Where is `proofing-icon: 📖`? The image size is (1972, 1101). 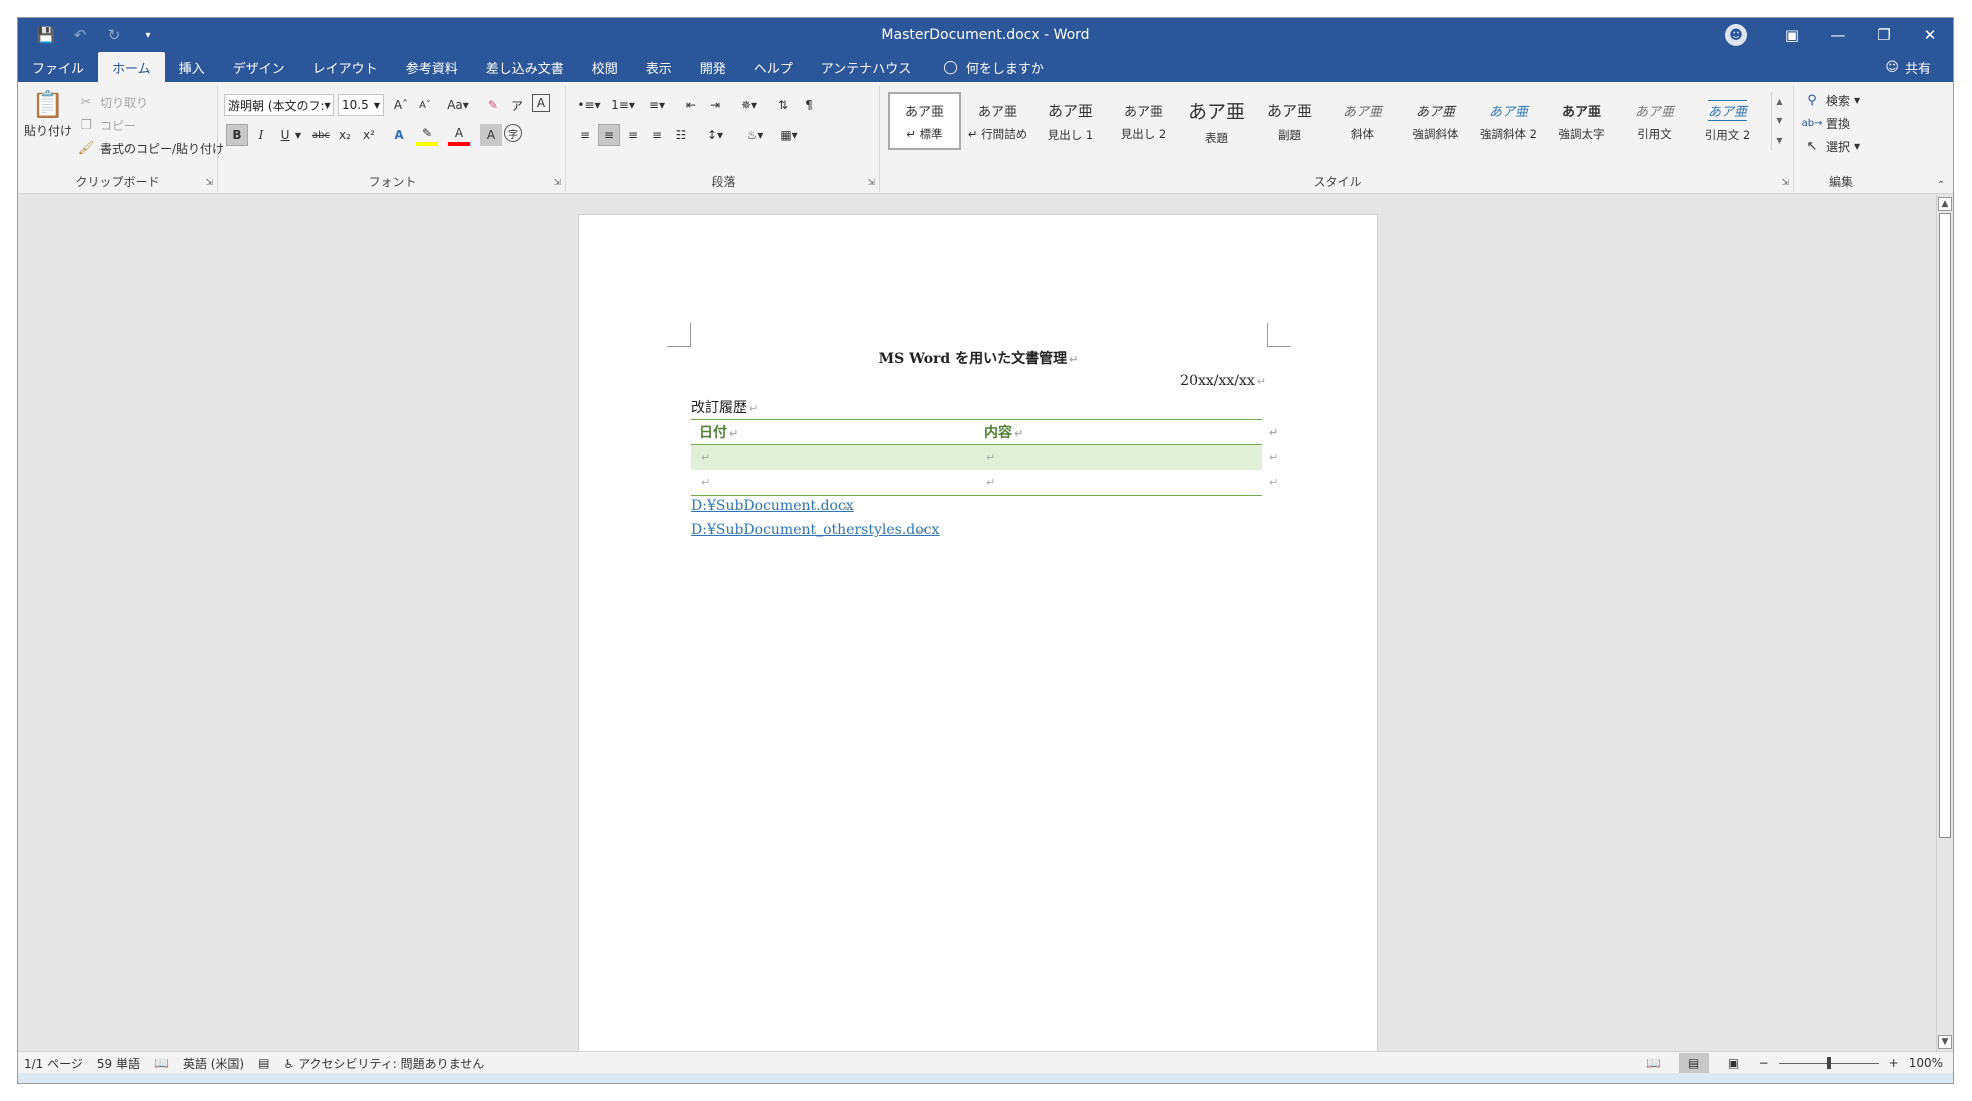
proofing-icon: 📖 is located at coordinates (161, 1063).